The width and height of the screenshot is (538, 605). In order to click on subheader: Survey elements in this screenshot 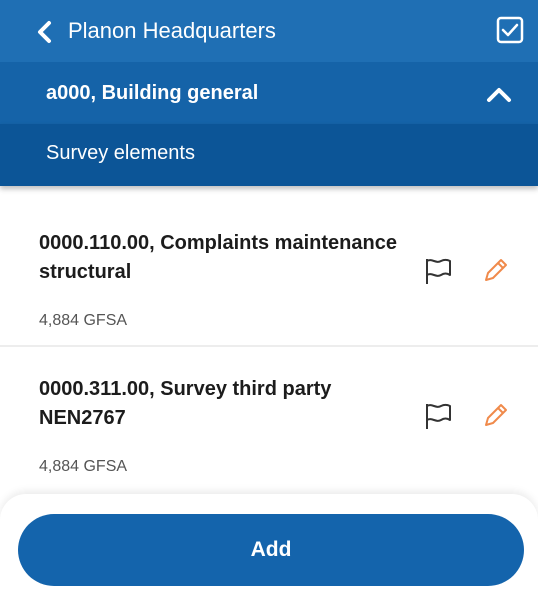, I will do `click(269, 155)`.